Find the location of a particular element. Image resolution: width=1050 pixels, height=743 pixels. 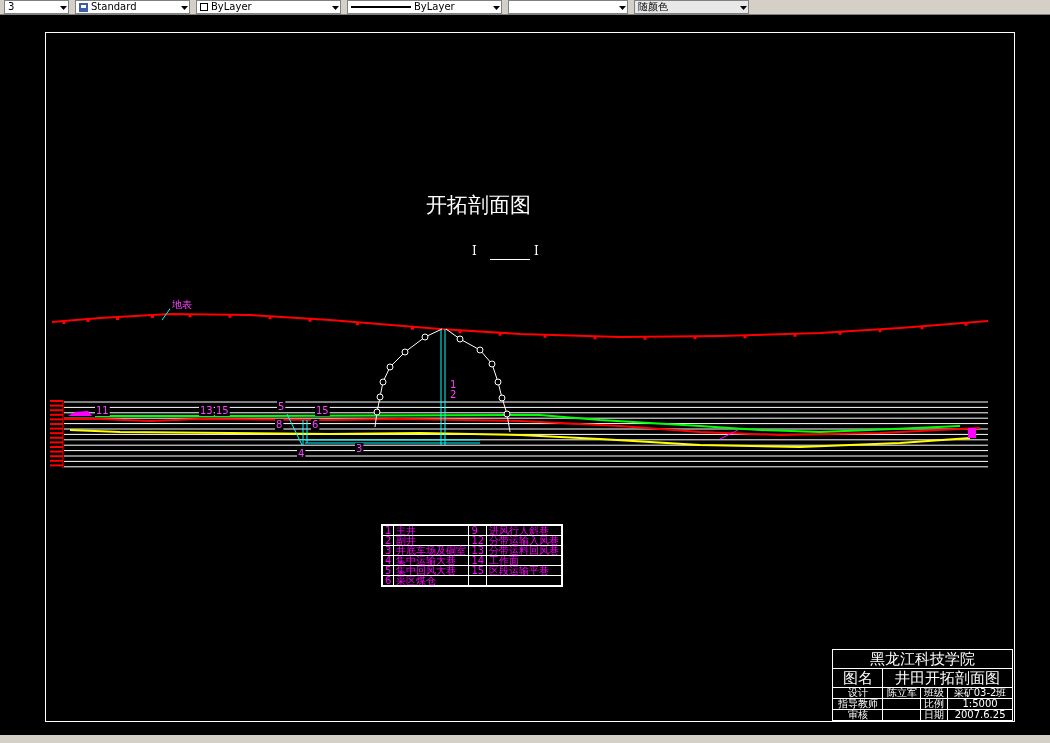

legend-number: 2 is located at coordinates (388, 540).